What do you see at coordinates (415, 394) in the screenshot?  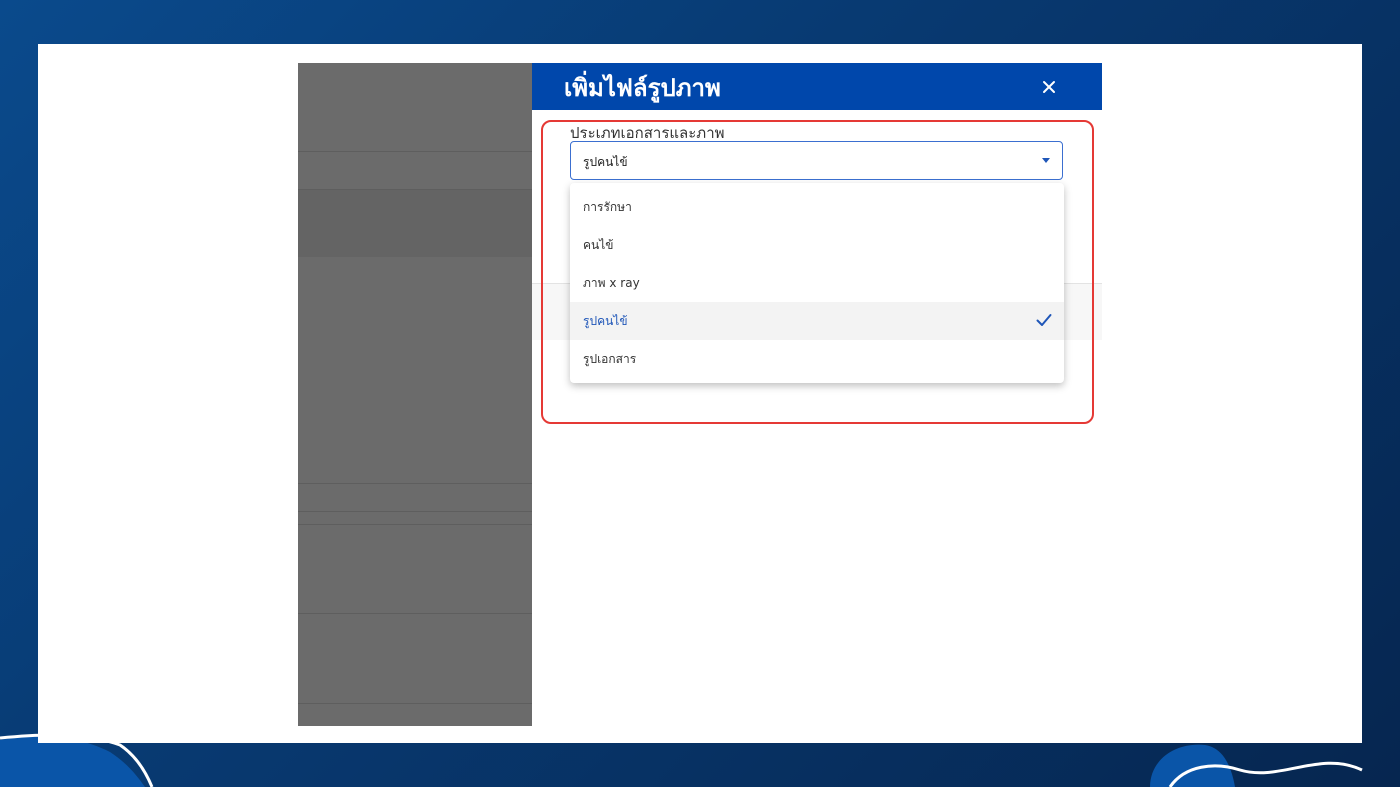 I see `background-overlay` at bounding box center [415, 394].